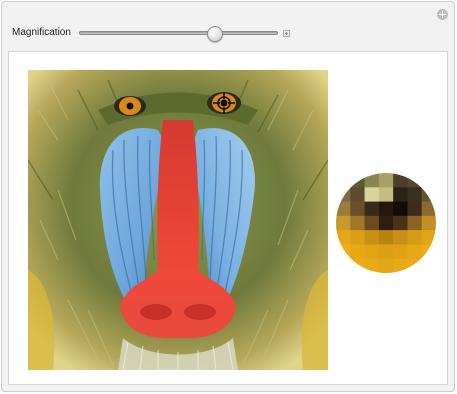 The image size is (457, 394). I want to click on magnification-label: Magnification, so click(41, 32).